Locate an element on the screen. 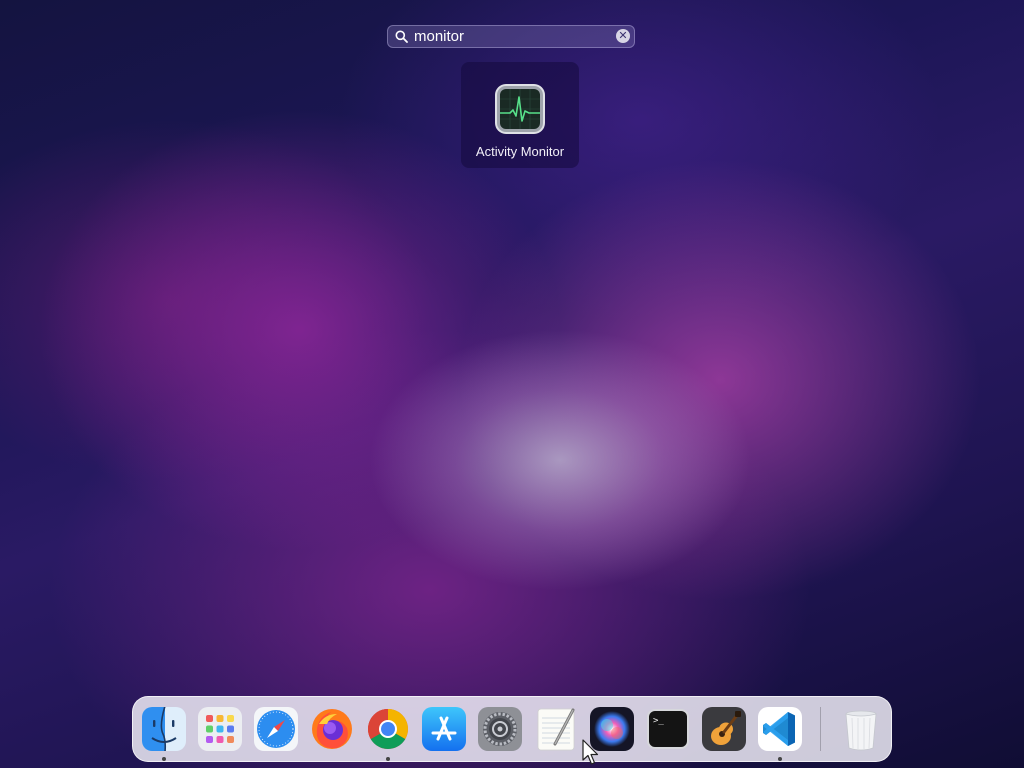  app-store-icon is located at coordinates (444, 729).